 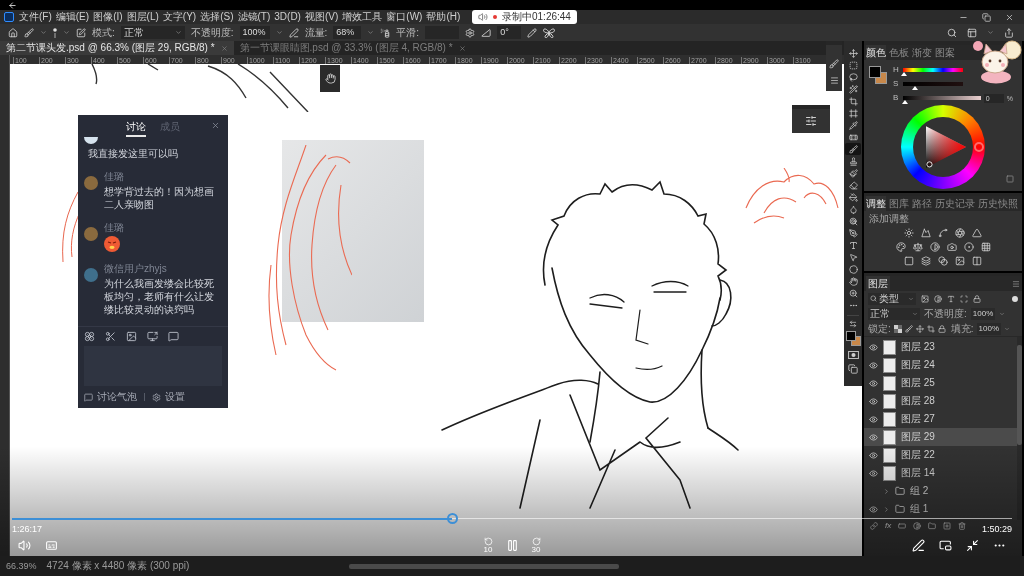 I want to click on hand-icon, so click(x=330, y=78).